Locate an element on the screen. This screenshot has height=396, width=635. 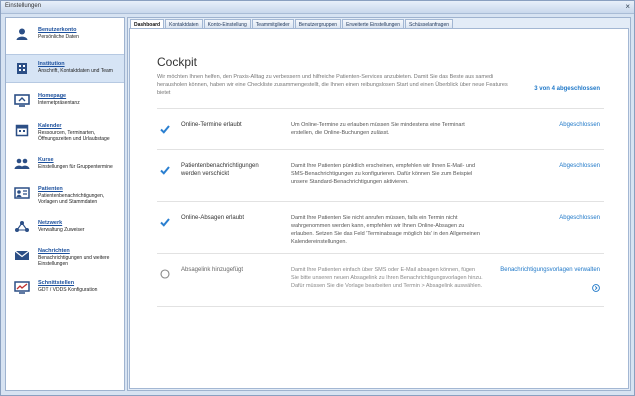
tab-schluesselanfragen: Schüsselanfragen is located at coordinates (429, 23).